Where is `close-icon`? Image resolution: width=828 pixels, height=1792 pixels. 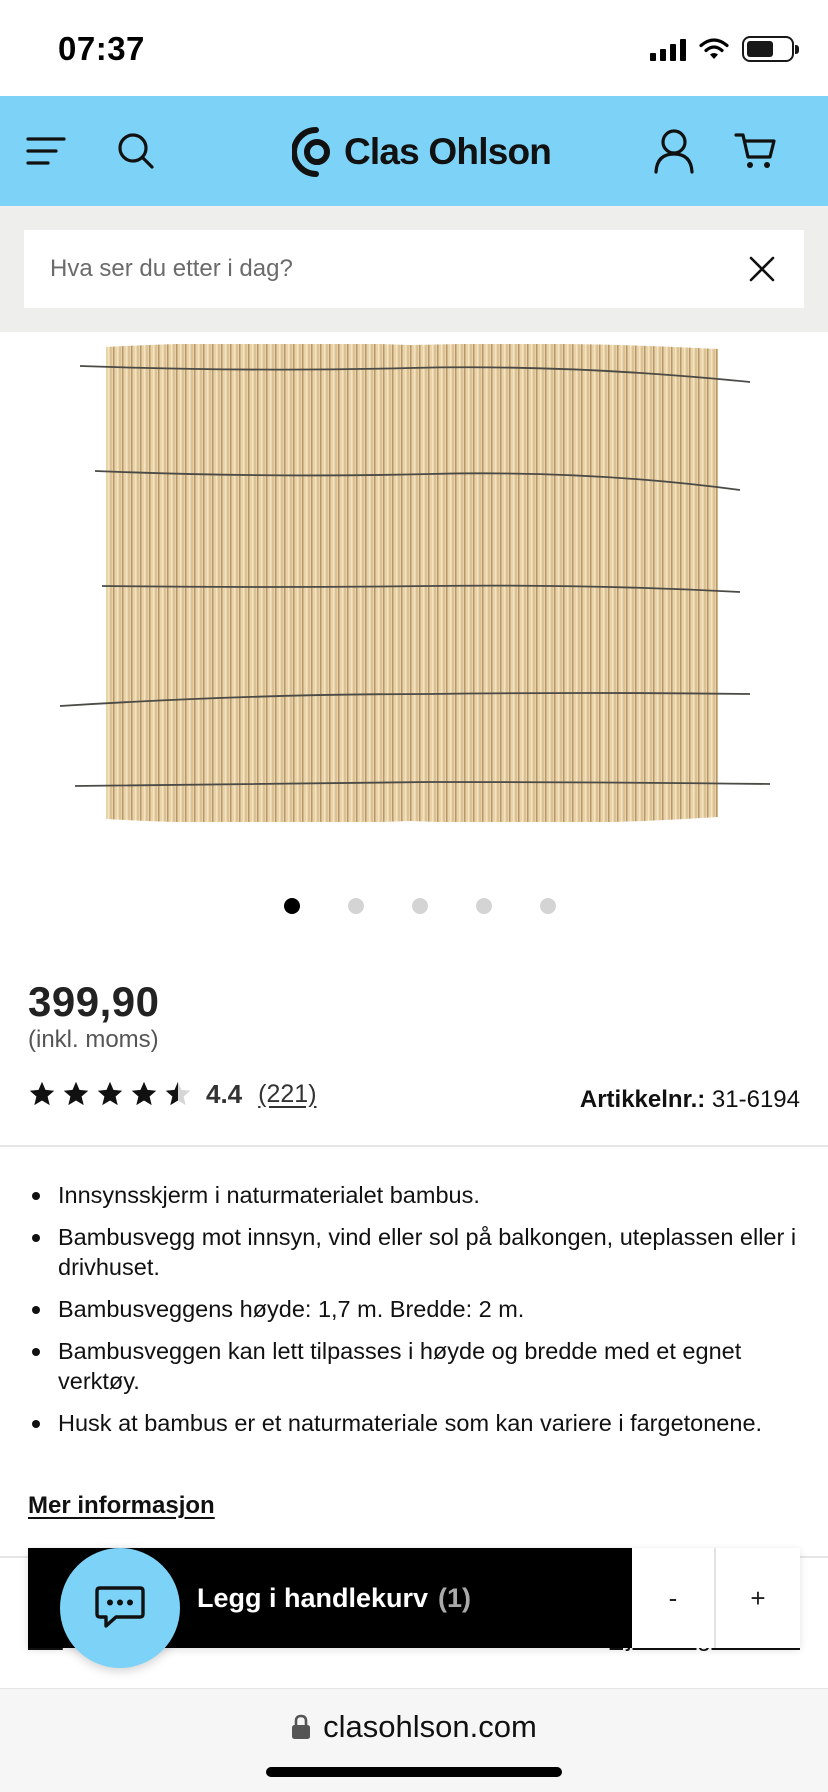
close-icon is located at coordinates (762, 269).